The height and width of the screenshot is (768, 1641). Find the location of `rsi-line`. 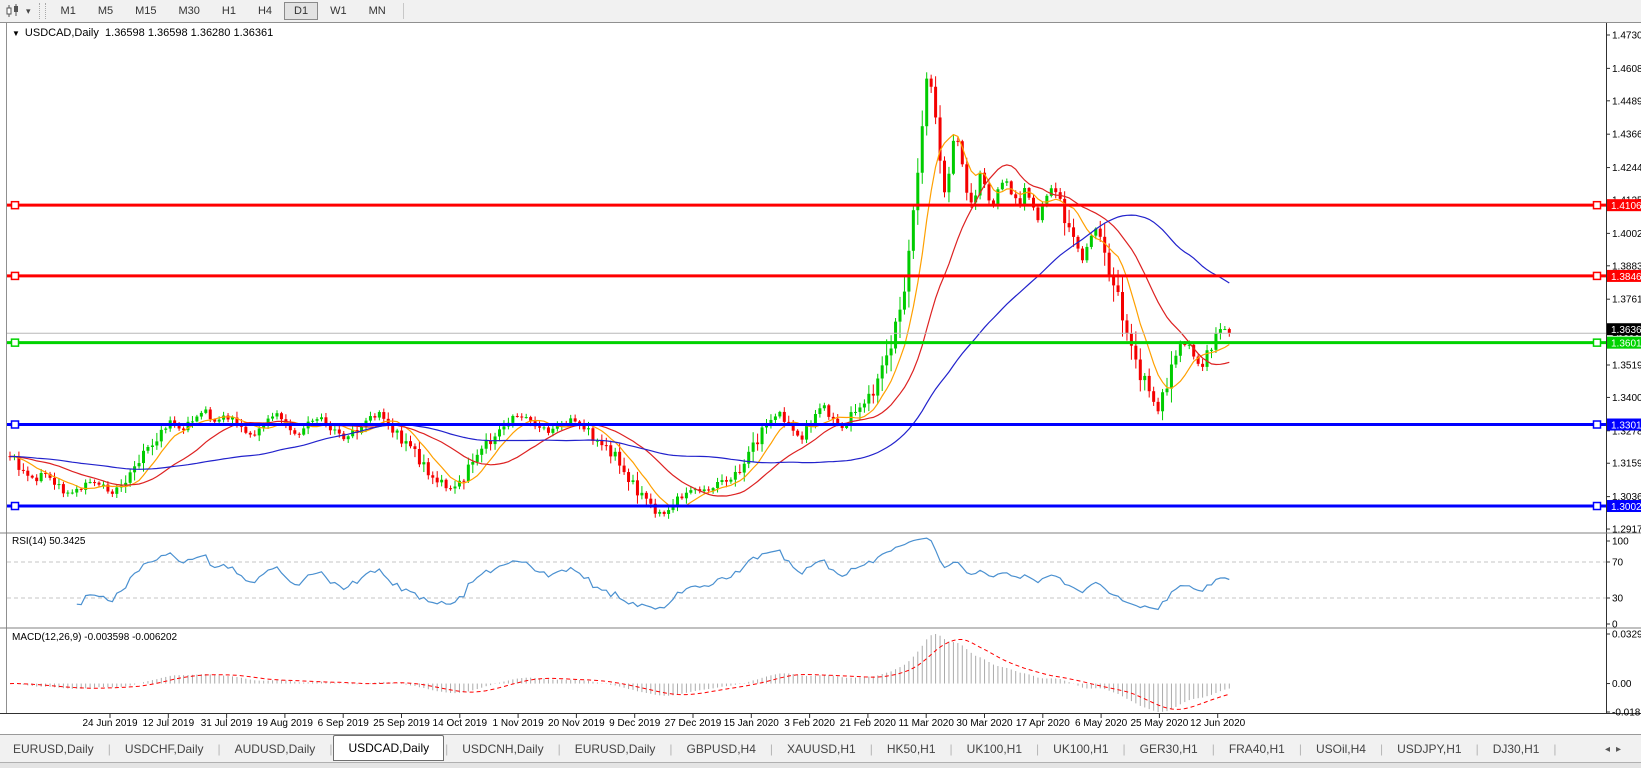

rsi-line is located at coordinates (653, 574).